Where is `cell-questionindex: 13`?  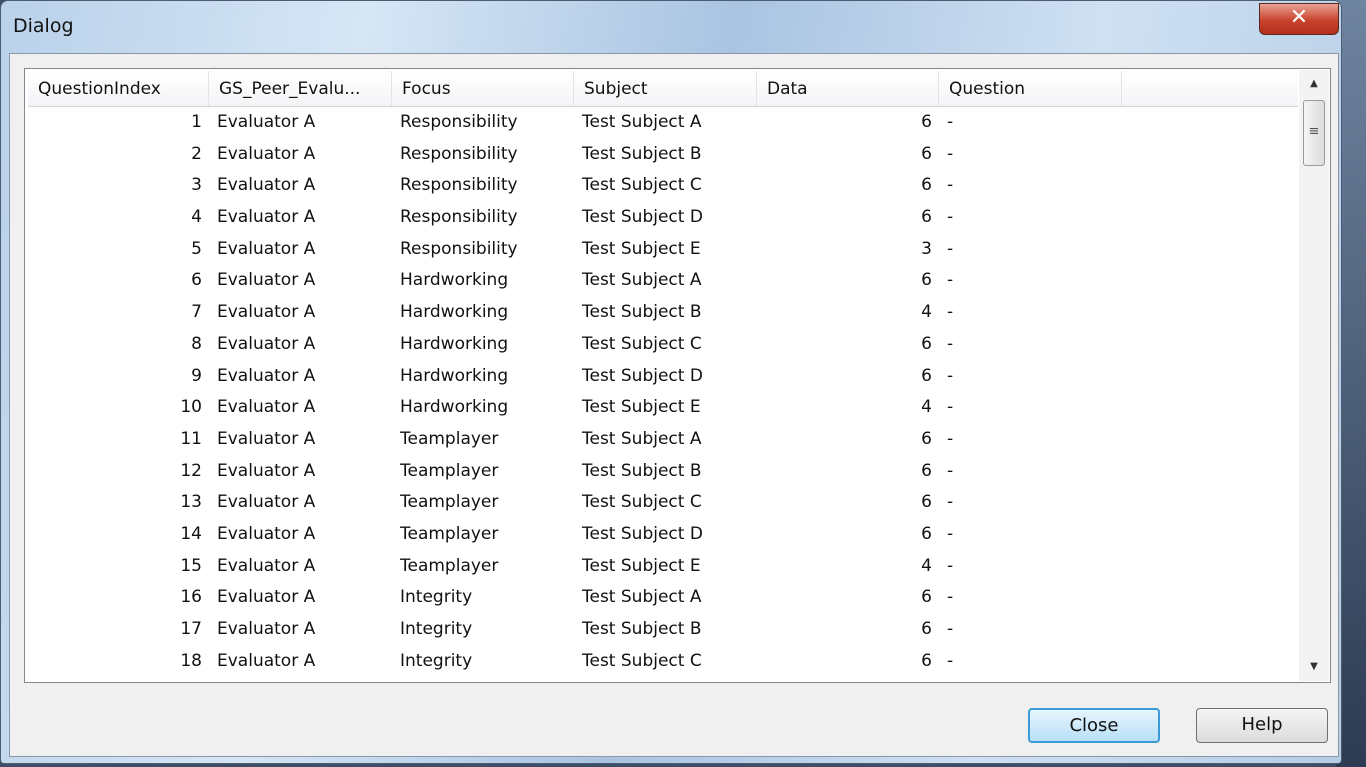
cell-questionindex: 13 is located at coordinates (191, 502).